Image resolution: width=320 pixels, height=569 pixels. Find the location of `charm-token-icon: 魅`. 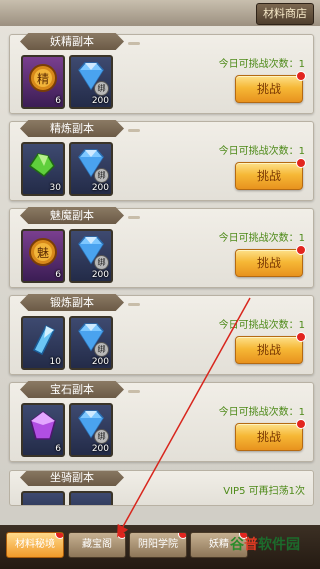

charm-token-icon: 魅 is located at coordinates (43, 252).